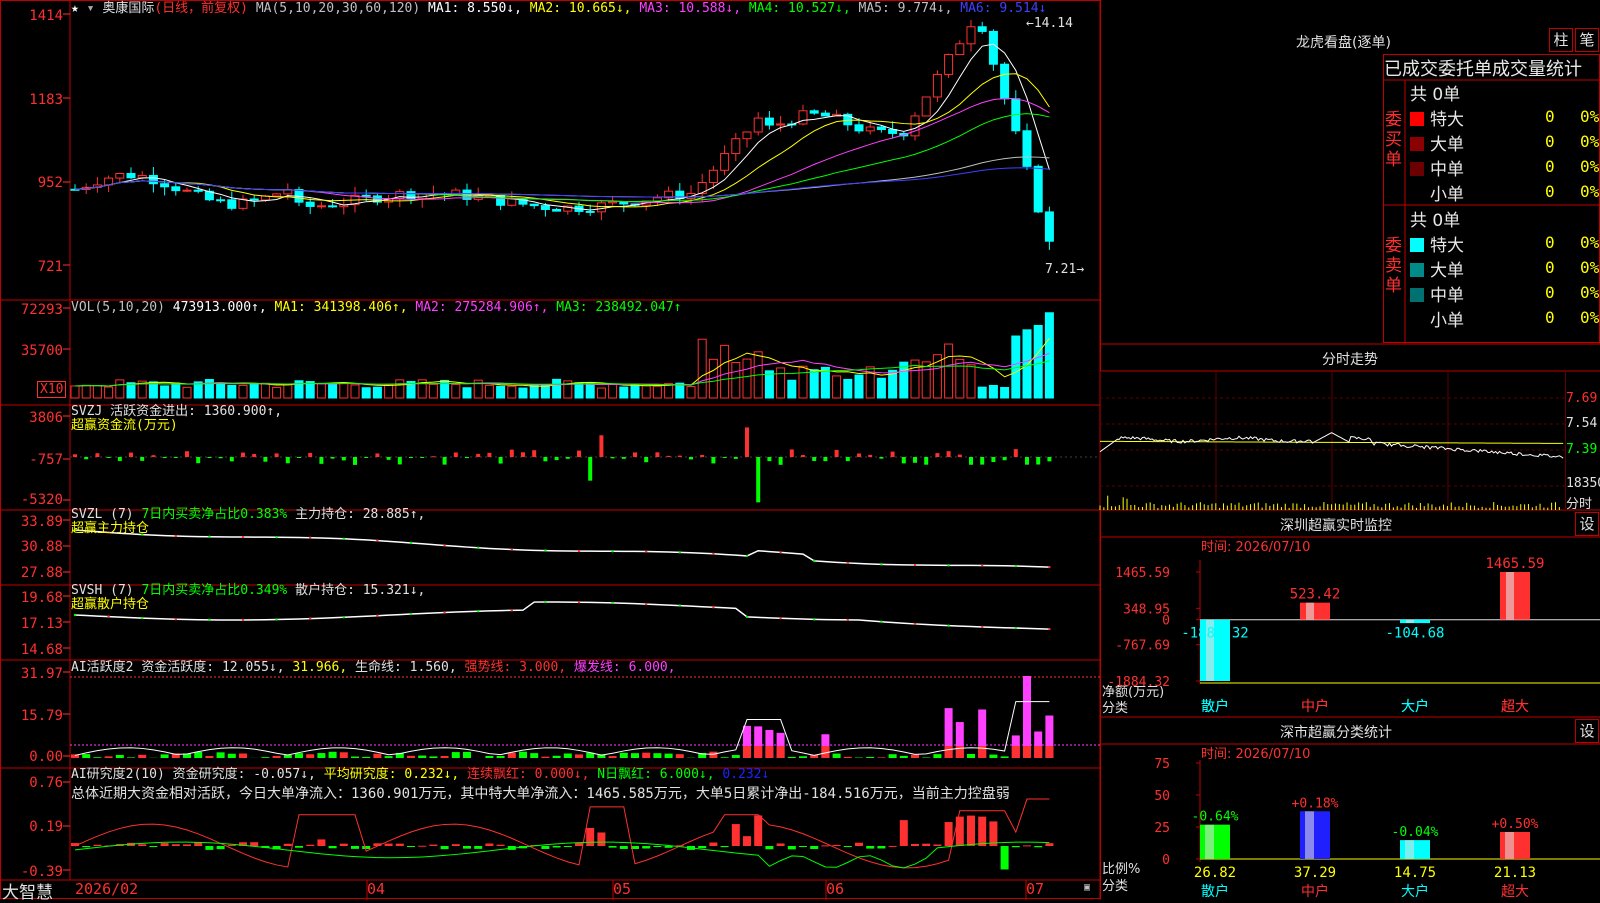  I want to click on chevron-down-icon: ▾, so click(91, 8).